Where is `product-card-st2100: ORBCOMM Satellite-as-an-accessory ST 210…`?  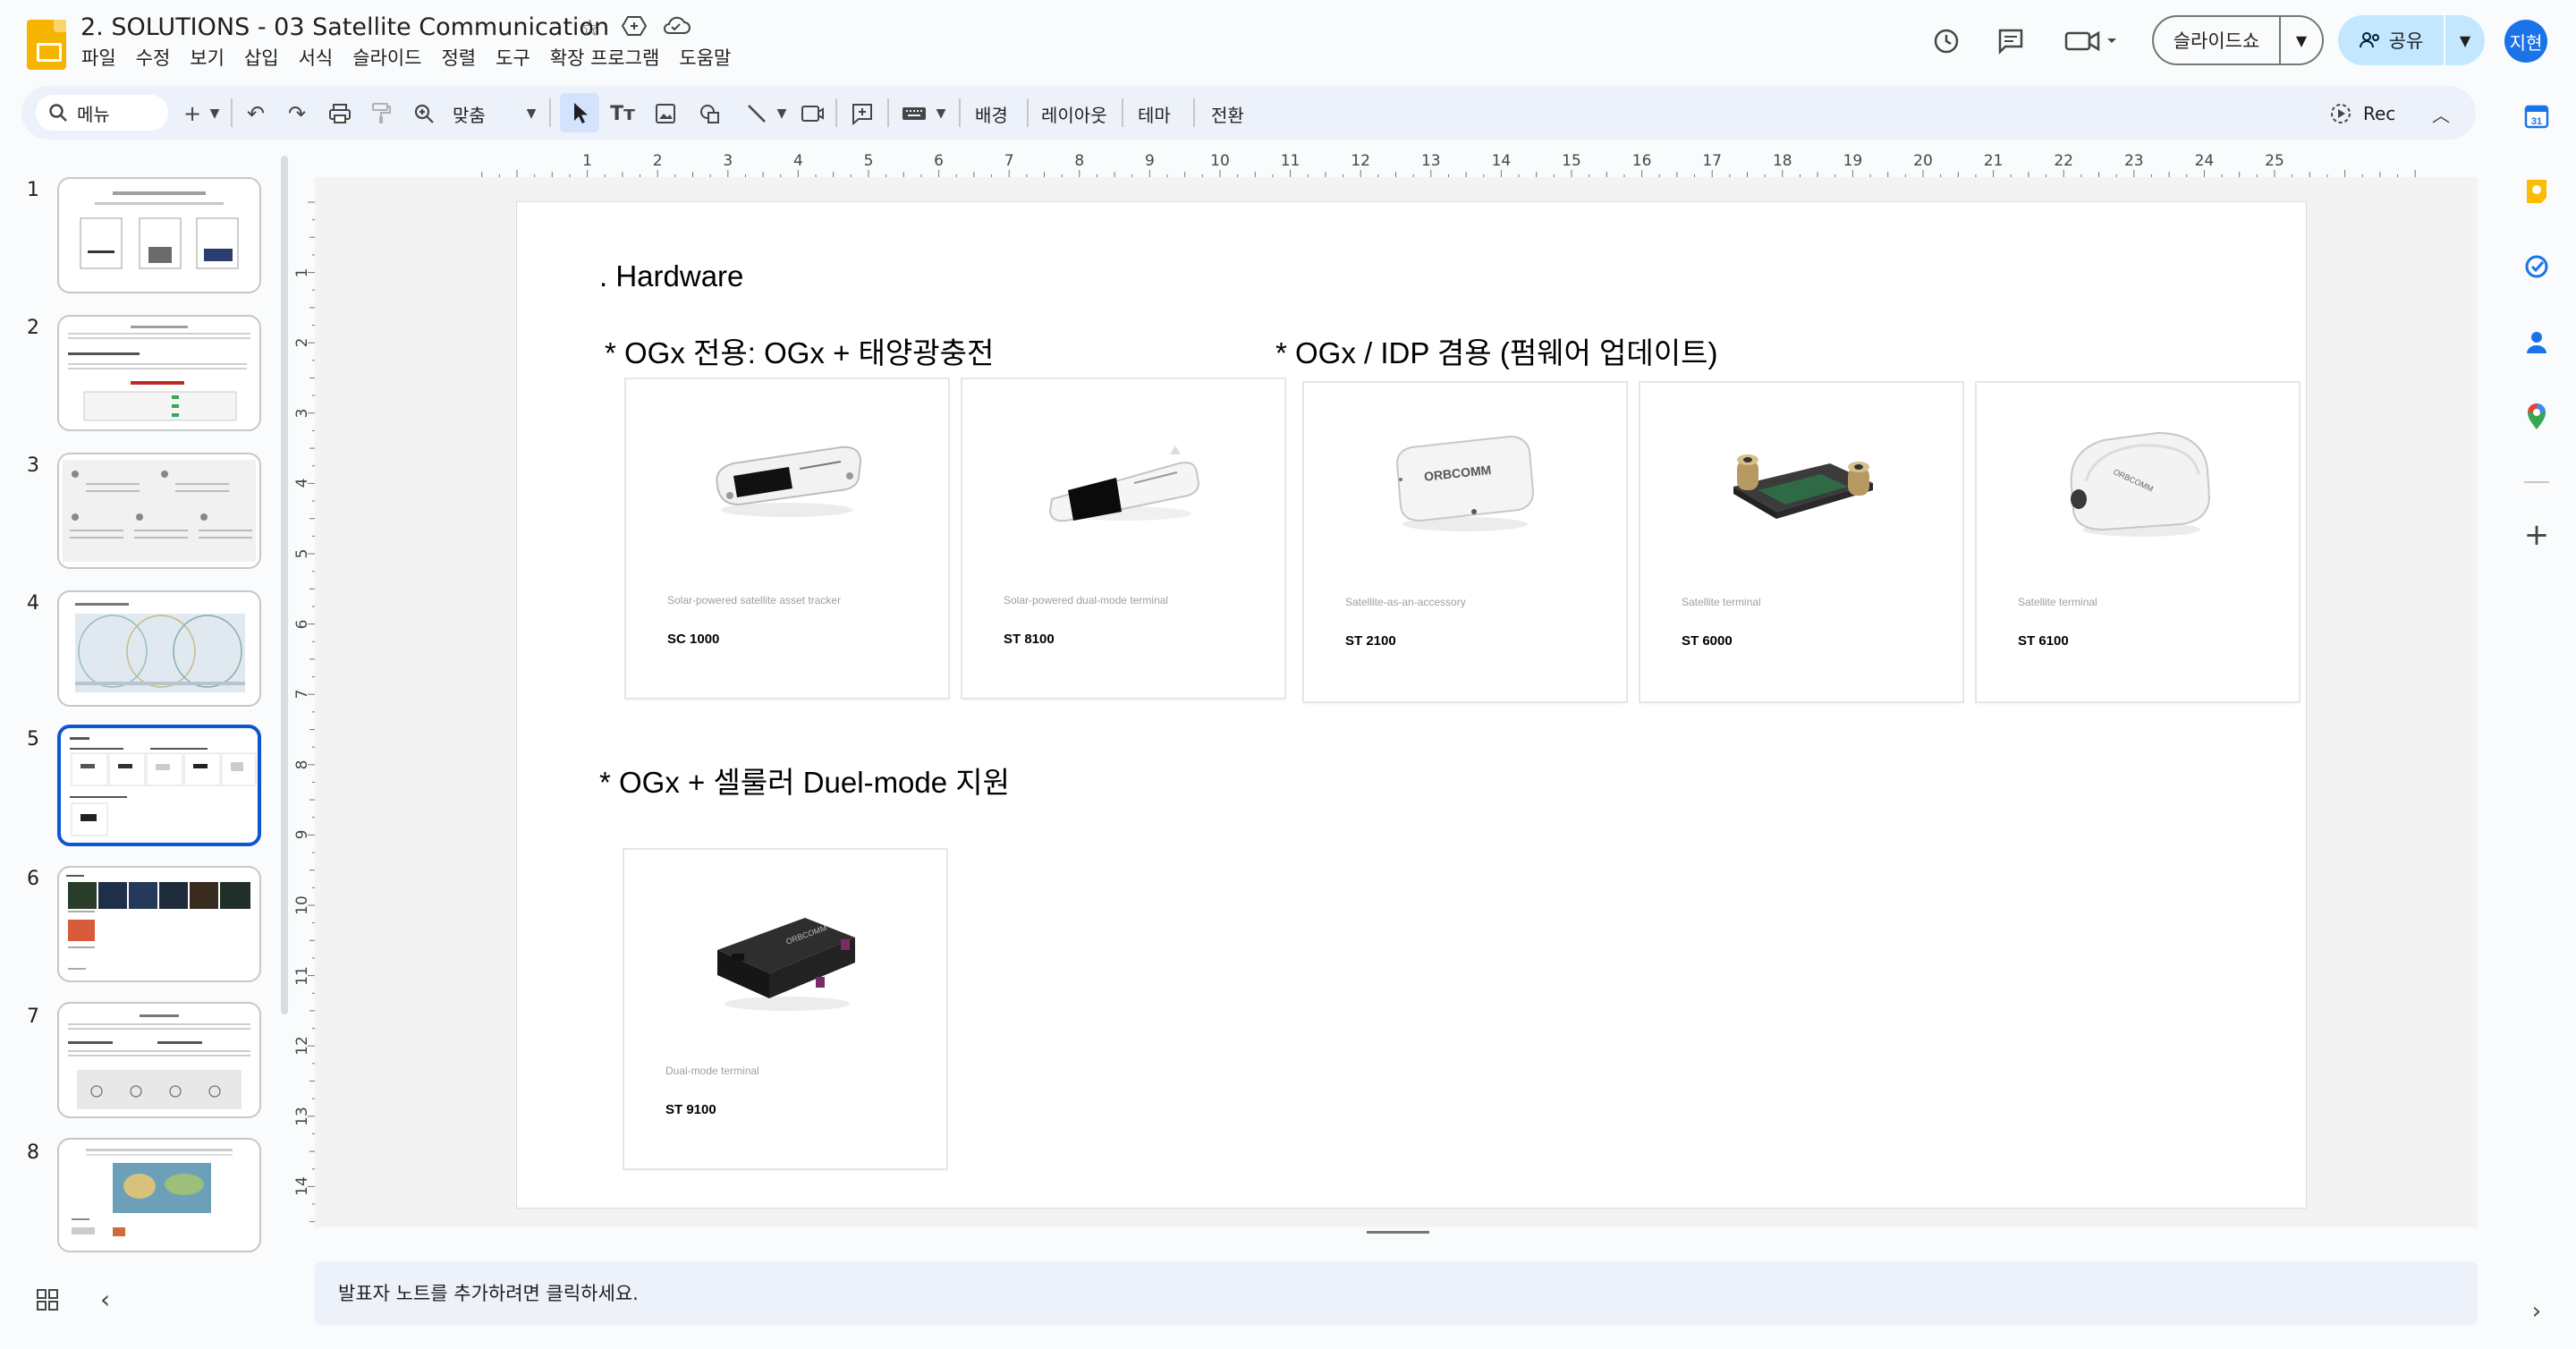 product-card-st2100: ORBCOMM Satellite-as-an-accessory ST 210… is located at coordinates (1465, 542).